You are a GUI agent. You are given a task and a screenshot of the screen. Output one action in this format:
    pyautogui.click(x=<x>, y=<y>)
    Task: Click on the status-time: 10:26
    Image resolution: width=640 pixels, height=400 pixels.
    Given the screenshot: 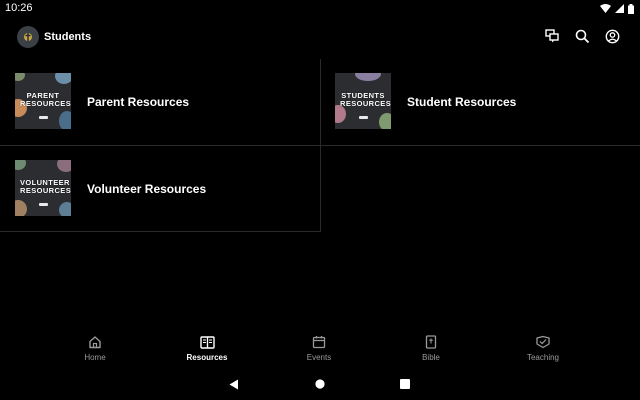 What is the action you would take?
    pyautogui.click(x=19, y=8)
    